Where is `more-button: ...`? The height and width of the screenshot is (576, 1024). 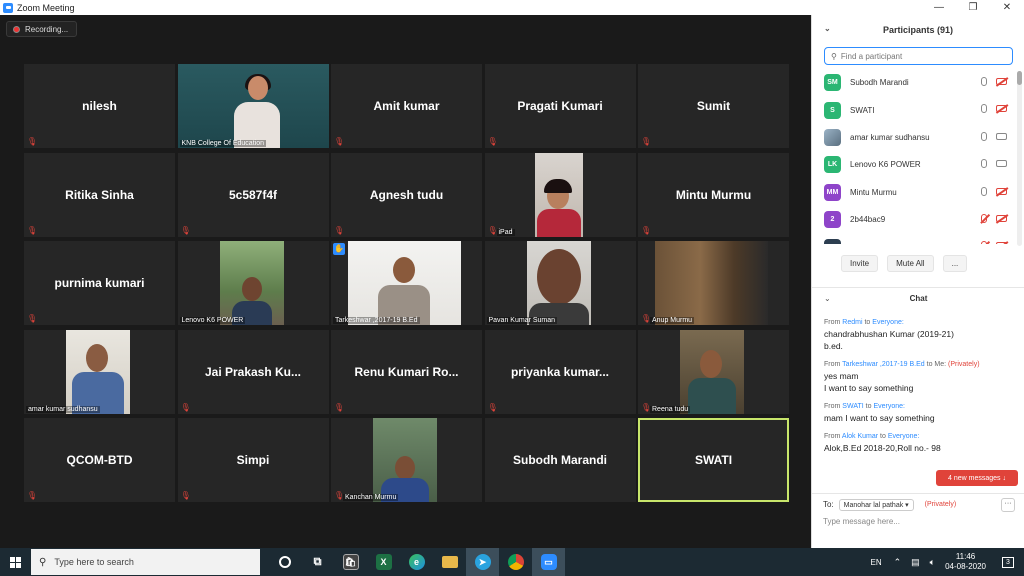
more-button: ... is located at coordinates (955, 263).